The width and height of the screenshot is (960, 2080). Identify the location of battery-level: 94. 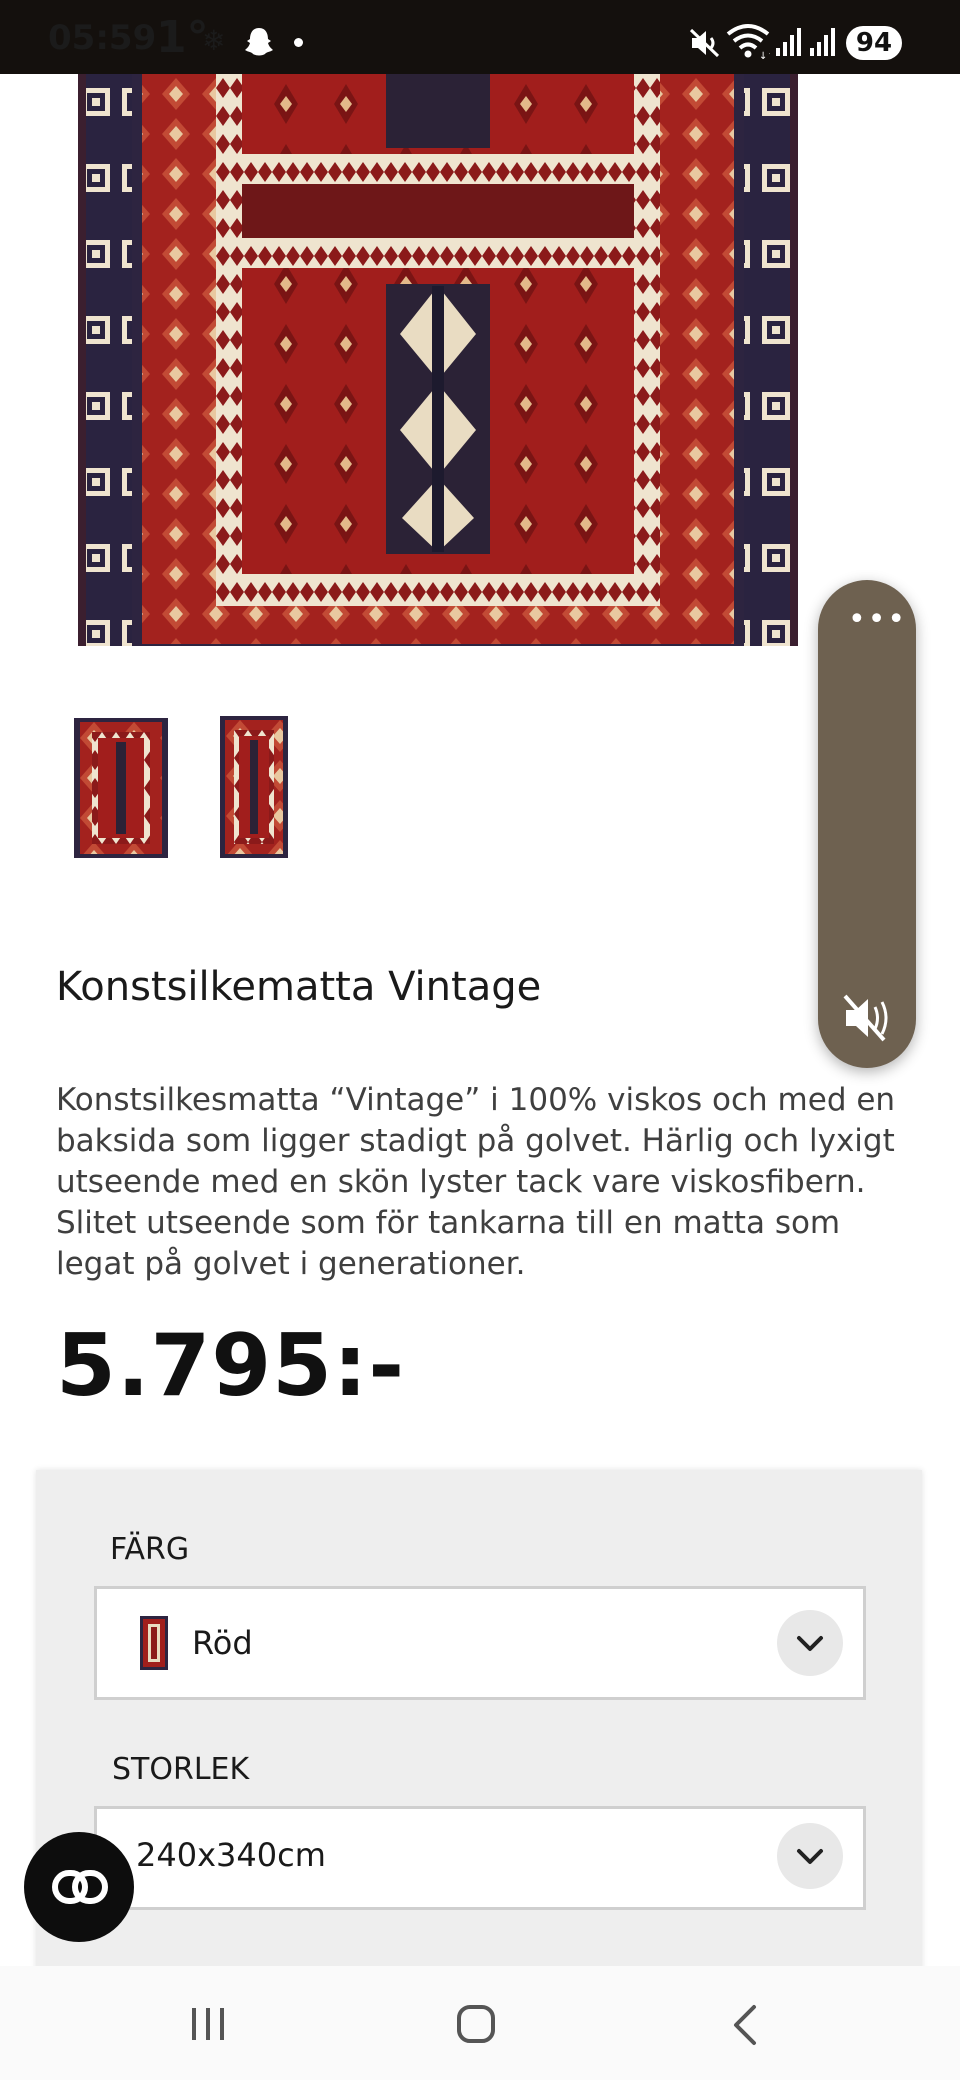
(874, 43).